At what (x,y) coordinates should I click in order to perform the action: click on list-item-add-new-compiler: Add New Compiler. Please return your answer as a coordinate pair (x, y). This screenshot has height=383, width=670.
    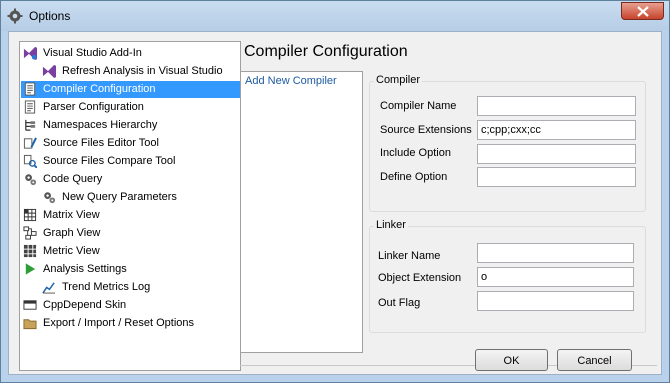
    Looking at the image, I should click on (301, 81).